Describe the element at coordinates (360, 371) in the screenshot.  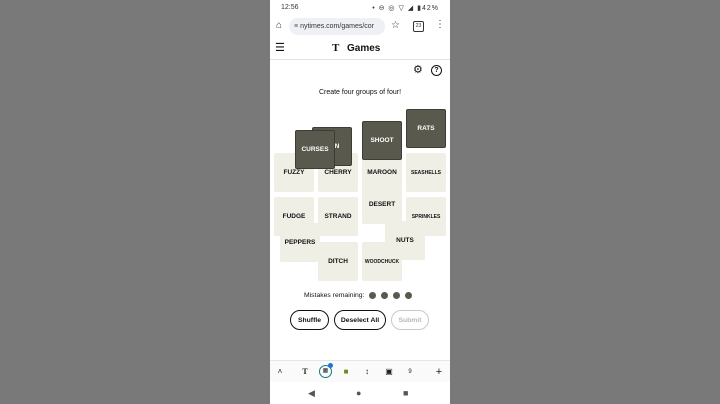
I see `bottom-tab-strip: ˄ T ▦ ■ ↕ ▣ 9 +` at that location.